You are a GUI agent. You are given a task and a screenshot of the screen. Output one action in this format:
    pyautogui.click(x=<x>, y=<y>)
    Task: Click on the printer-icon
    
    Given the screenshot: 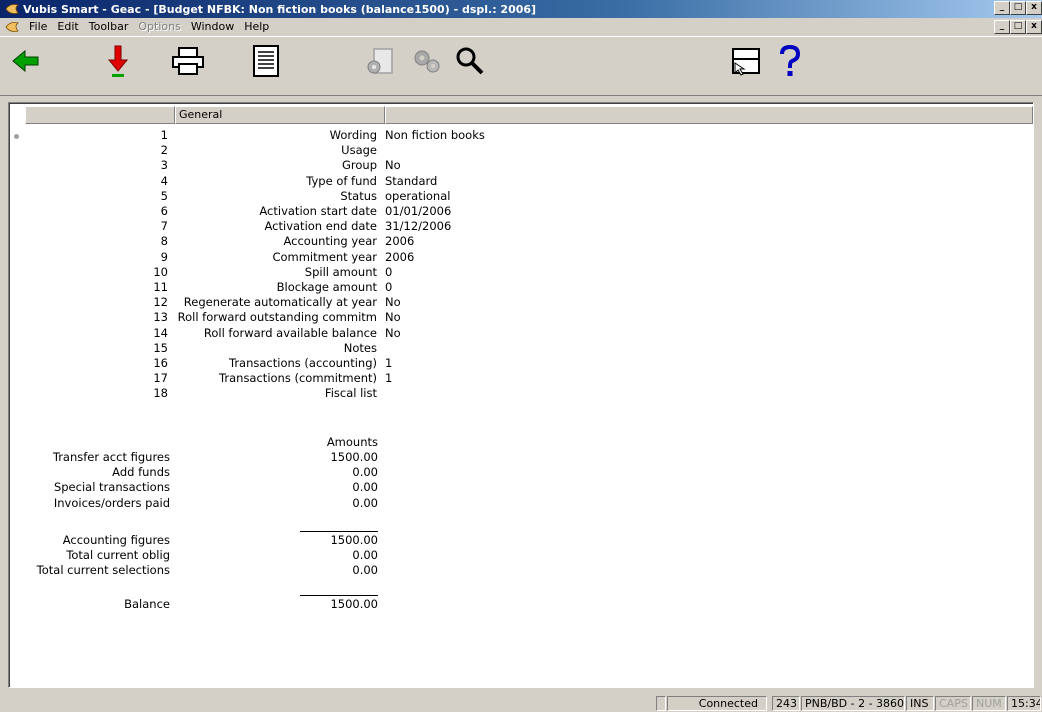 What is the action you would take?
    pyautogui.click(x=188, y=61)
    